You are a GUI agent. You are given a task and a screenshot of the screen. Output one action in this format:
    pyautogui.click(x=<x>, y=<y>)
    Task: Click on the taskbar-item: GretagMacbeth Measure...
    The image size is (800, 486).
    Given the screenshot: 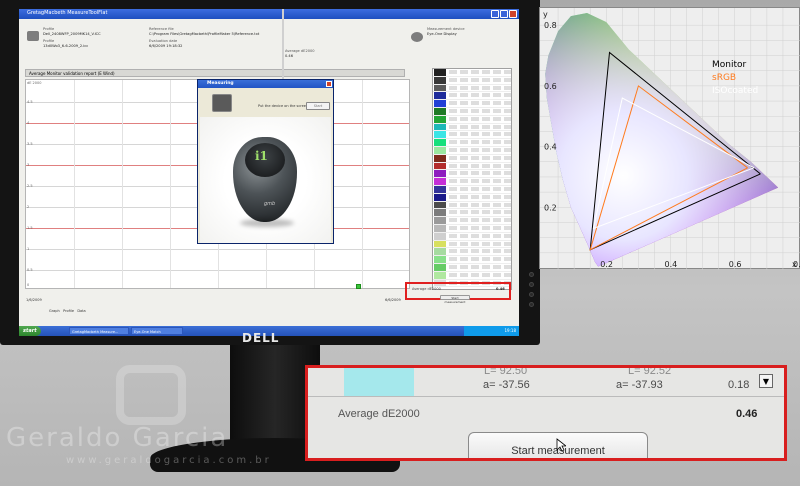 What is the action you would take?
    pyautogui.click(x=99, y=331)
    